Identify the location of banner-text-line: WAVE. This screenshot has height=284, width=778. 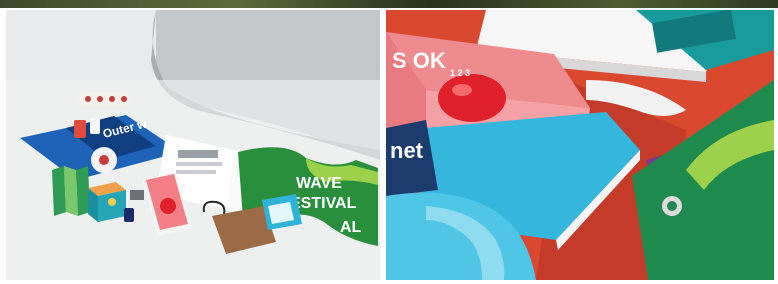
(319, 183).